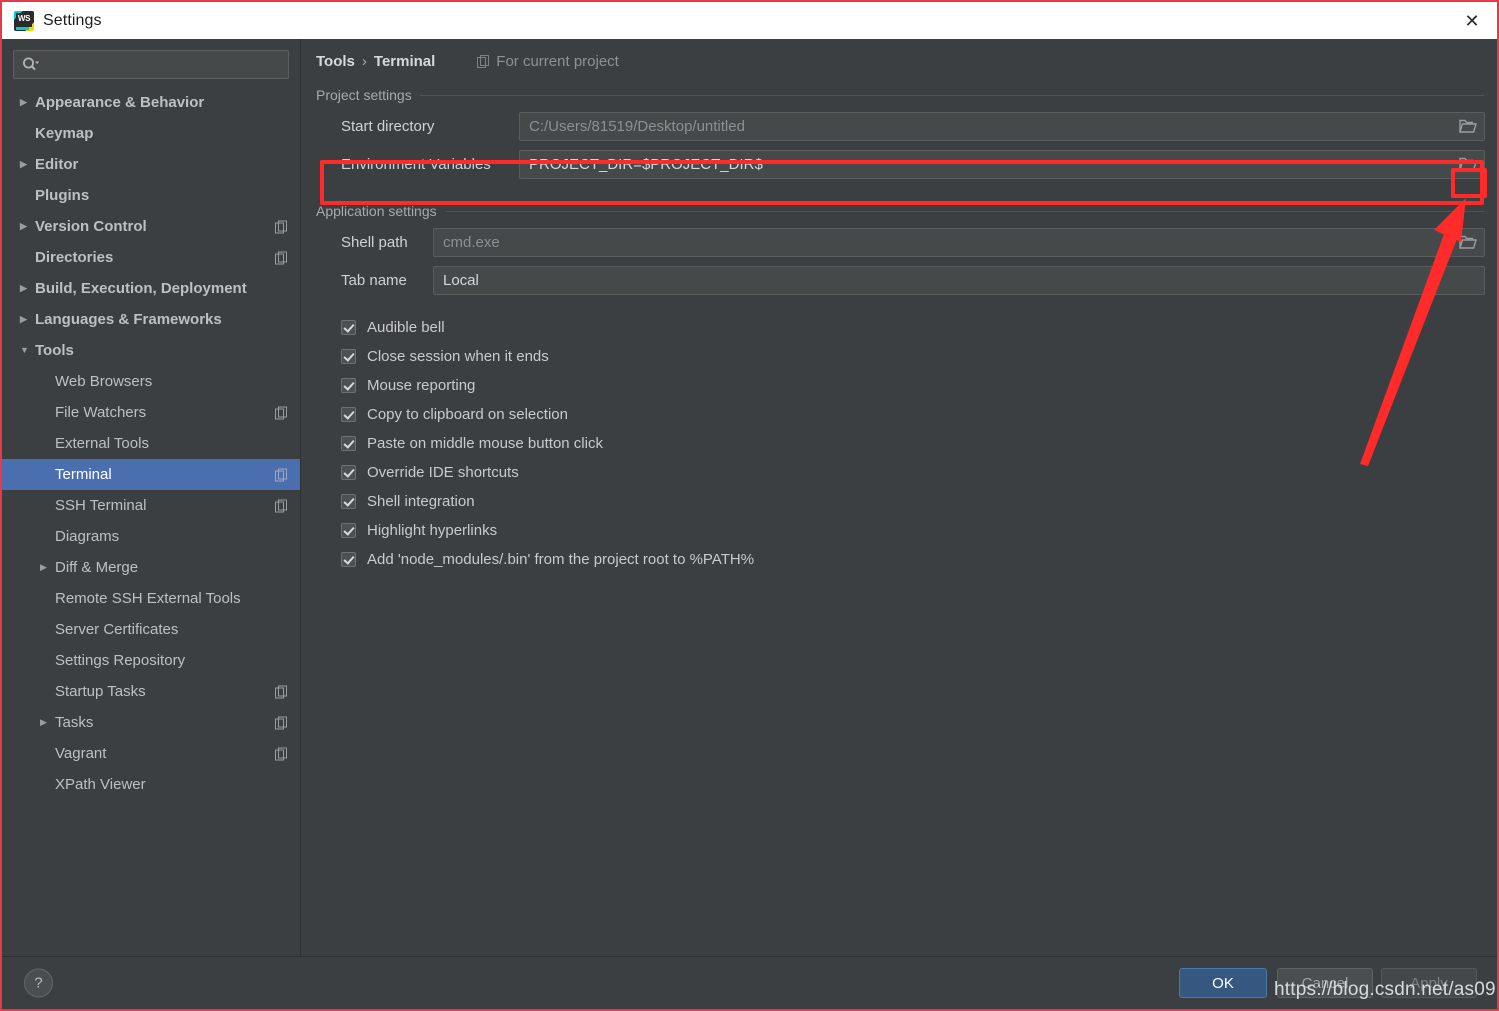 This screenshot has width=1499, height=1011. I want to click on checkbox-row: Override IDE shortcuts, so click(919, 472).